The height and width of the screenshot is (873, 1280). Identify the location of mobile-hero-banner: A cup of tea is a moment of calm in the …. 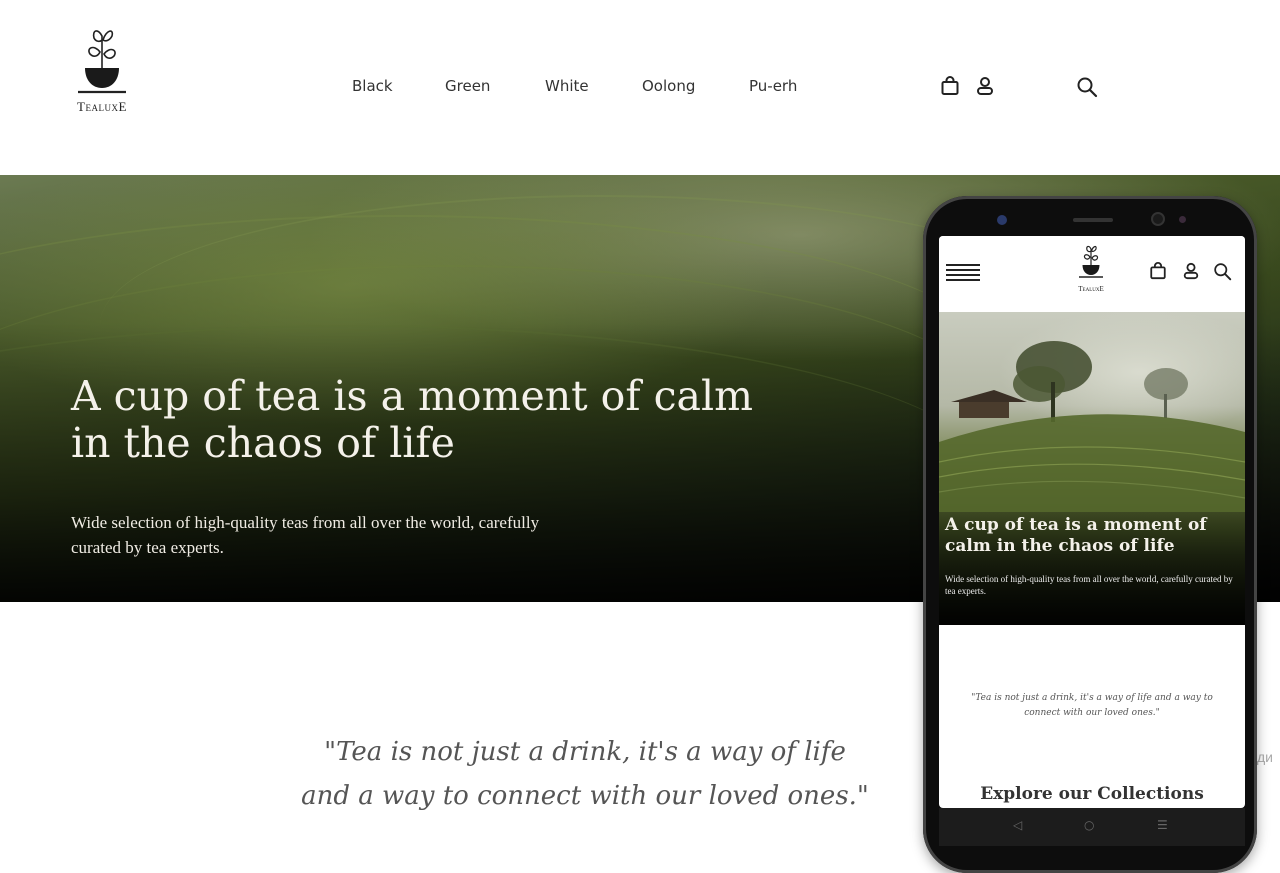
(1092, 468).